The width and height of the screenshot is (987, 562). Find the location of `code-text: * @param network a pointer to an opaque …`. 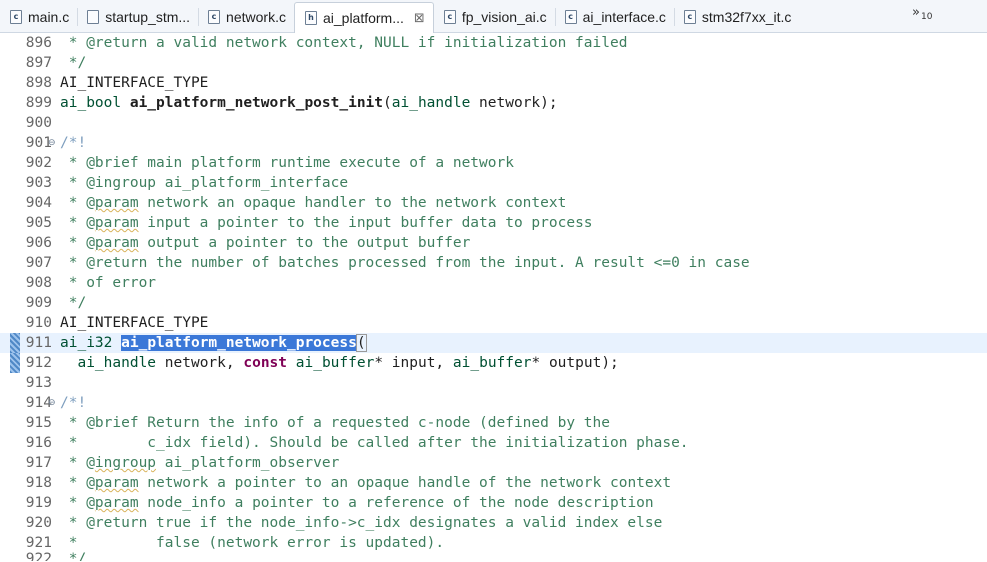

code-text: * @param network a pointer to an opaque … is located at coordinates (365, 483).